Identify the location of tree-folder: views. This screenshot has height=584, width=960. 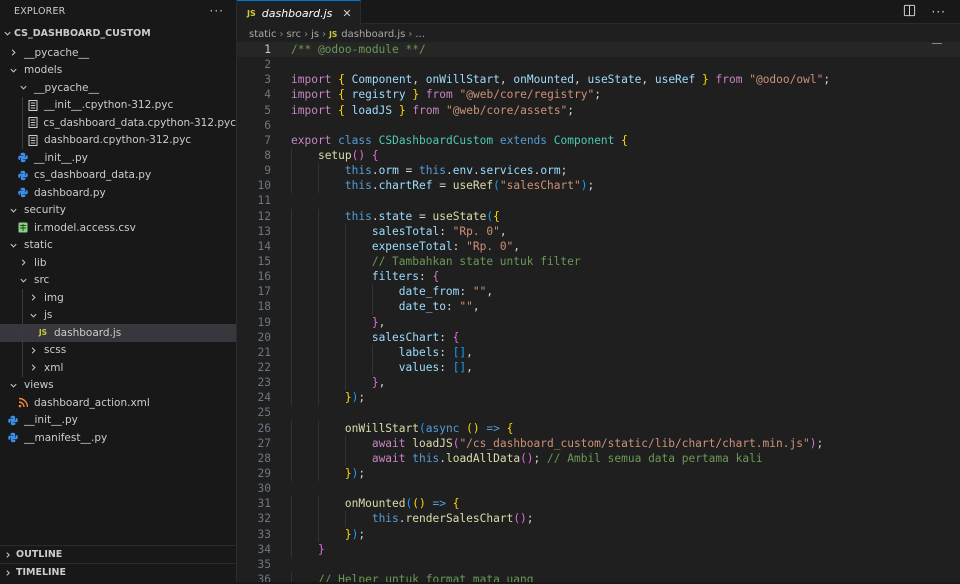
(118, 386).